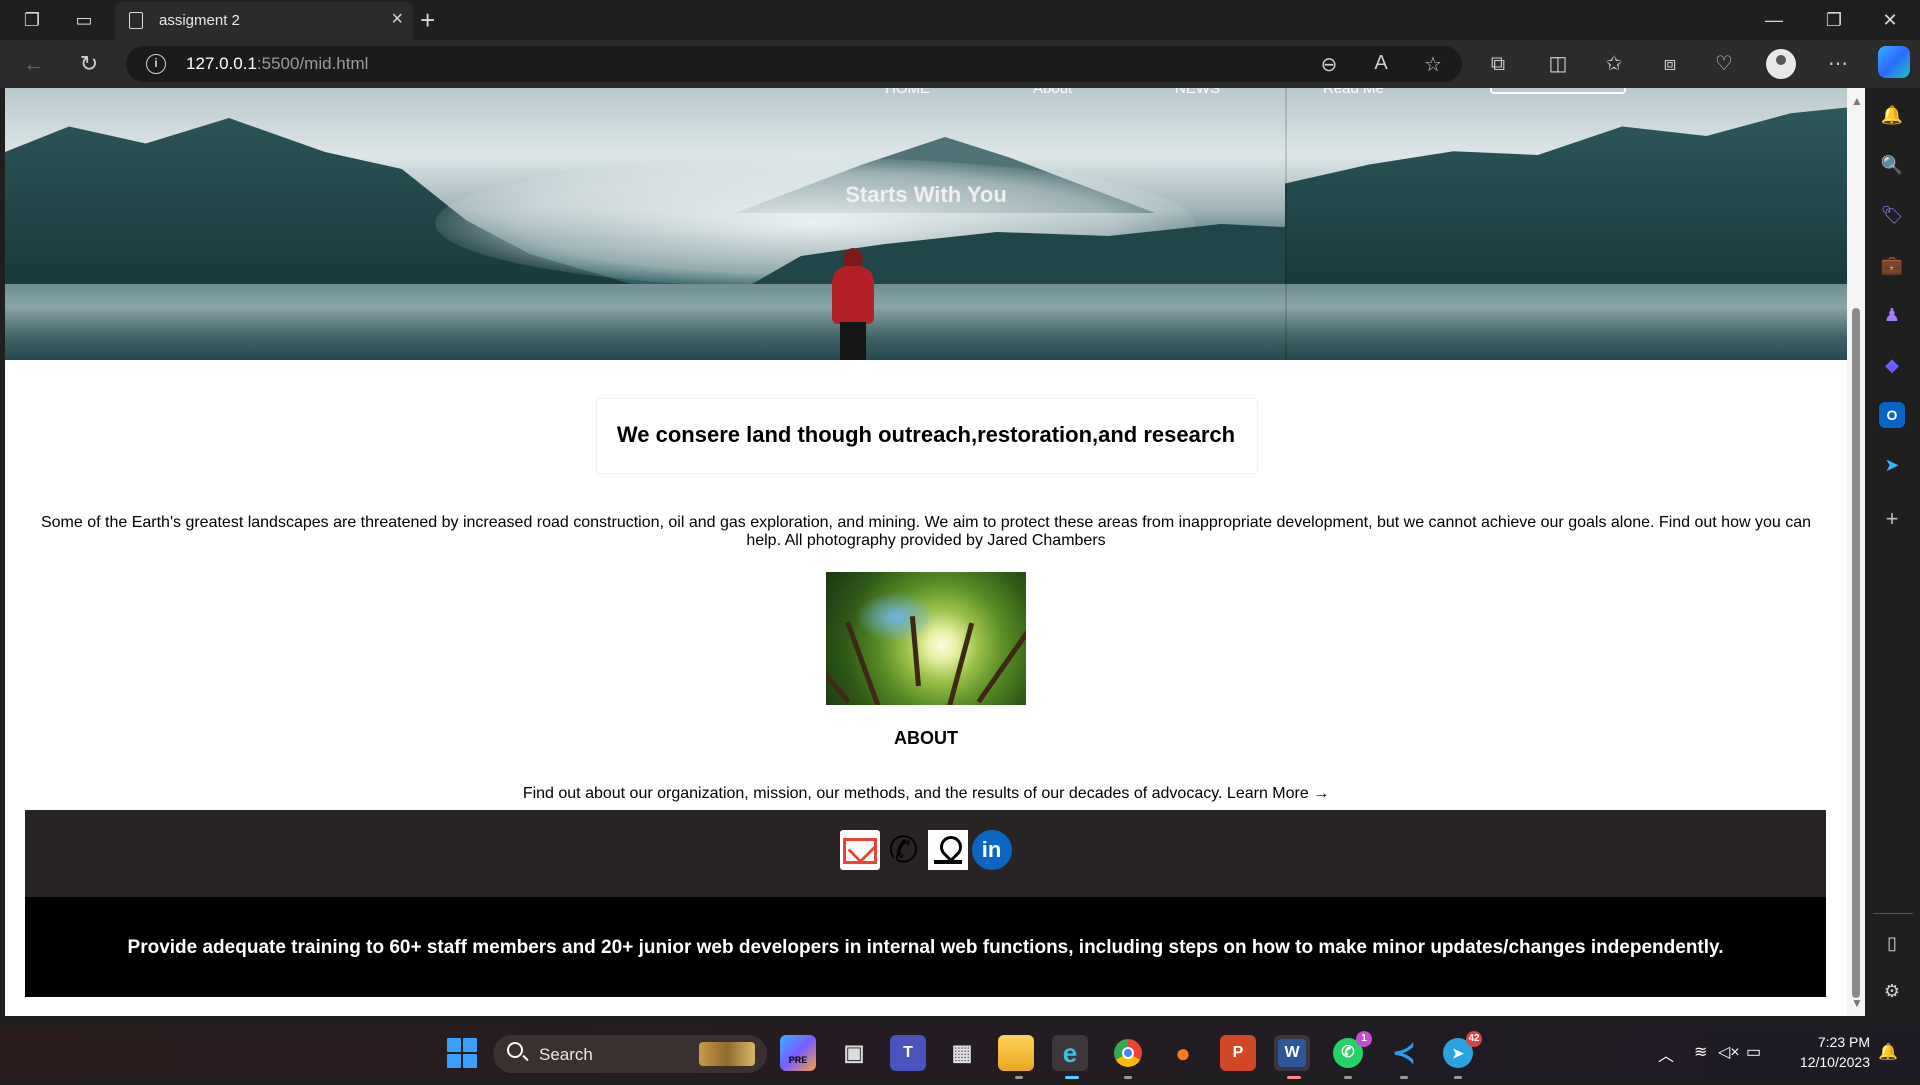  I want to click on clock-date: 12/10/2023, so click(1825, 1062).